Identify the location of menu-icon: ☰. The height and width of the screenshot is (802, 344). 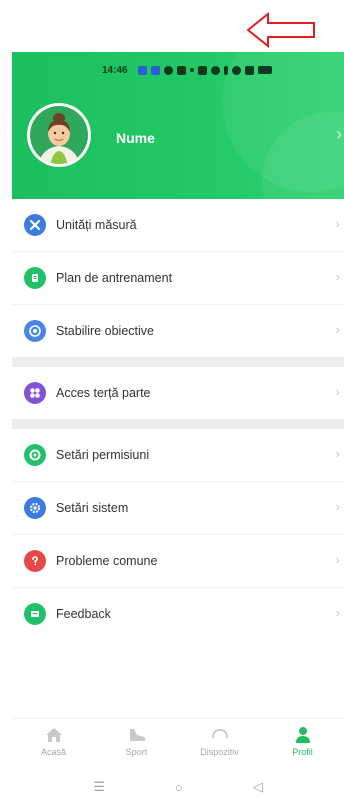
(99, 787).